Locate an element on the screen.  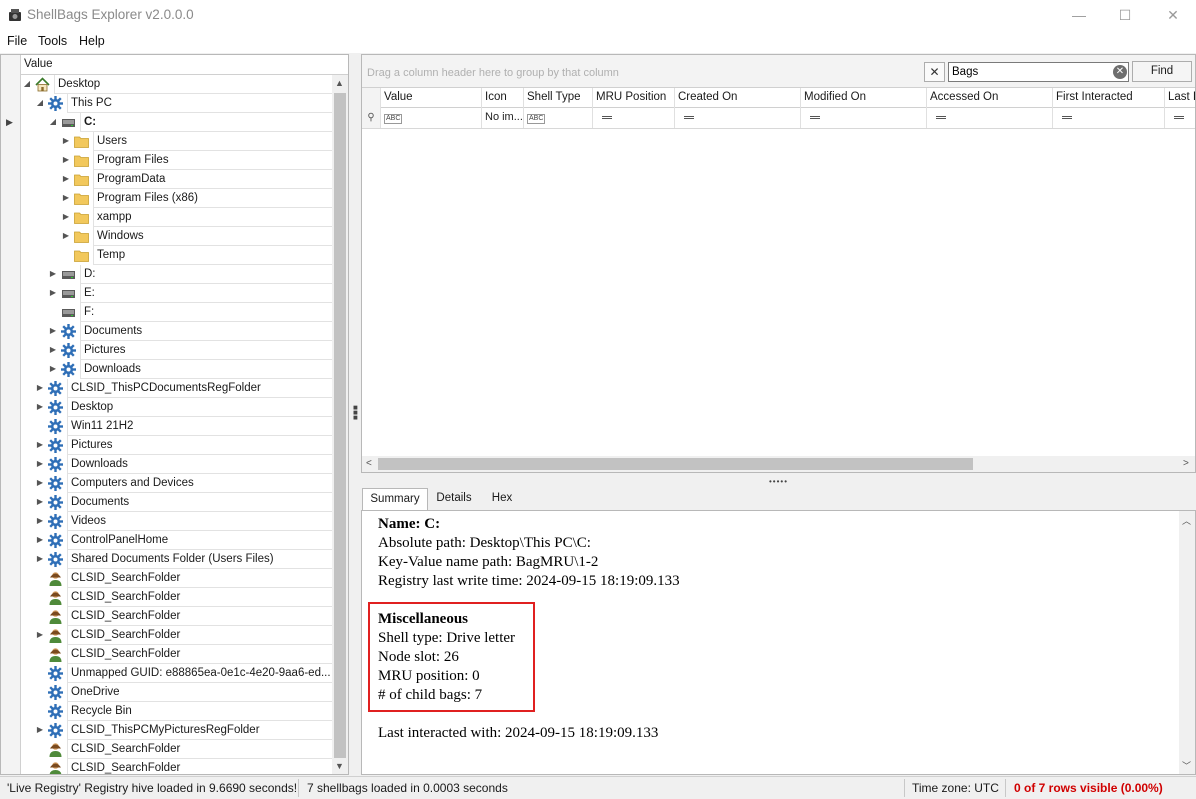
filter-last-interacted is located at coordinates (1180, 118).